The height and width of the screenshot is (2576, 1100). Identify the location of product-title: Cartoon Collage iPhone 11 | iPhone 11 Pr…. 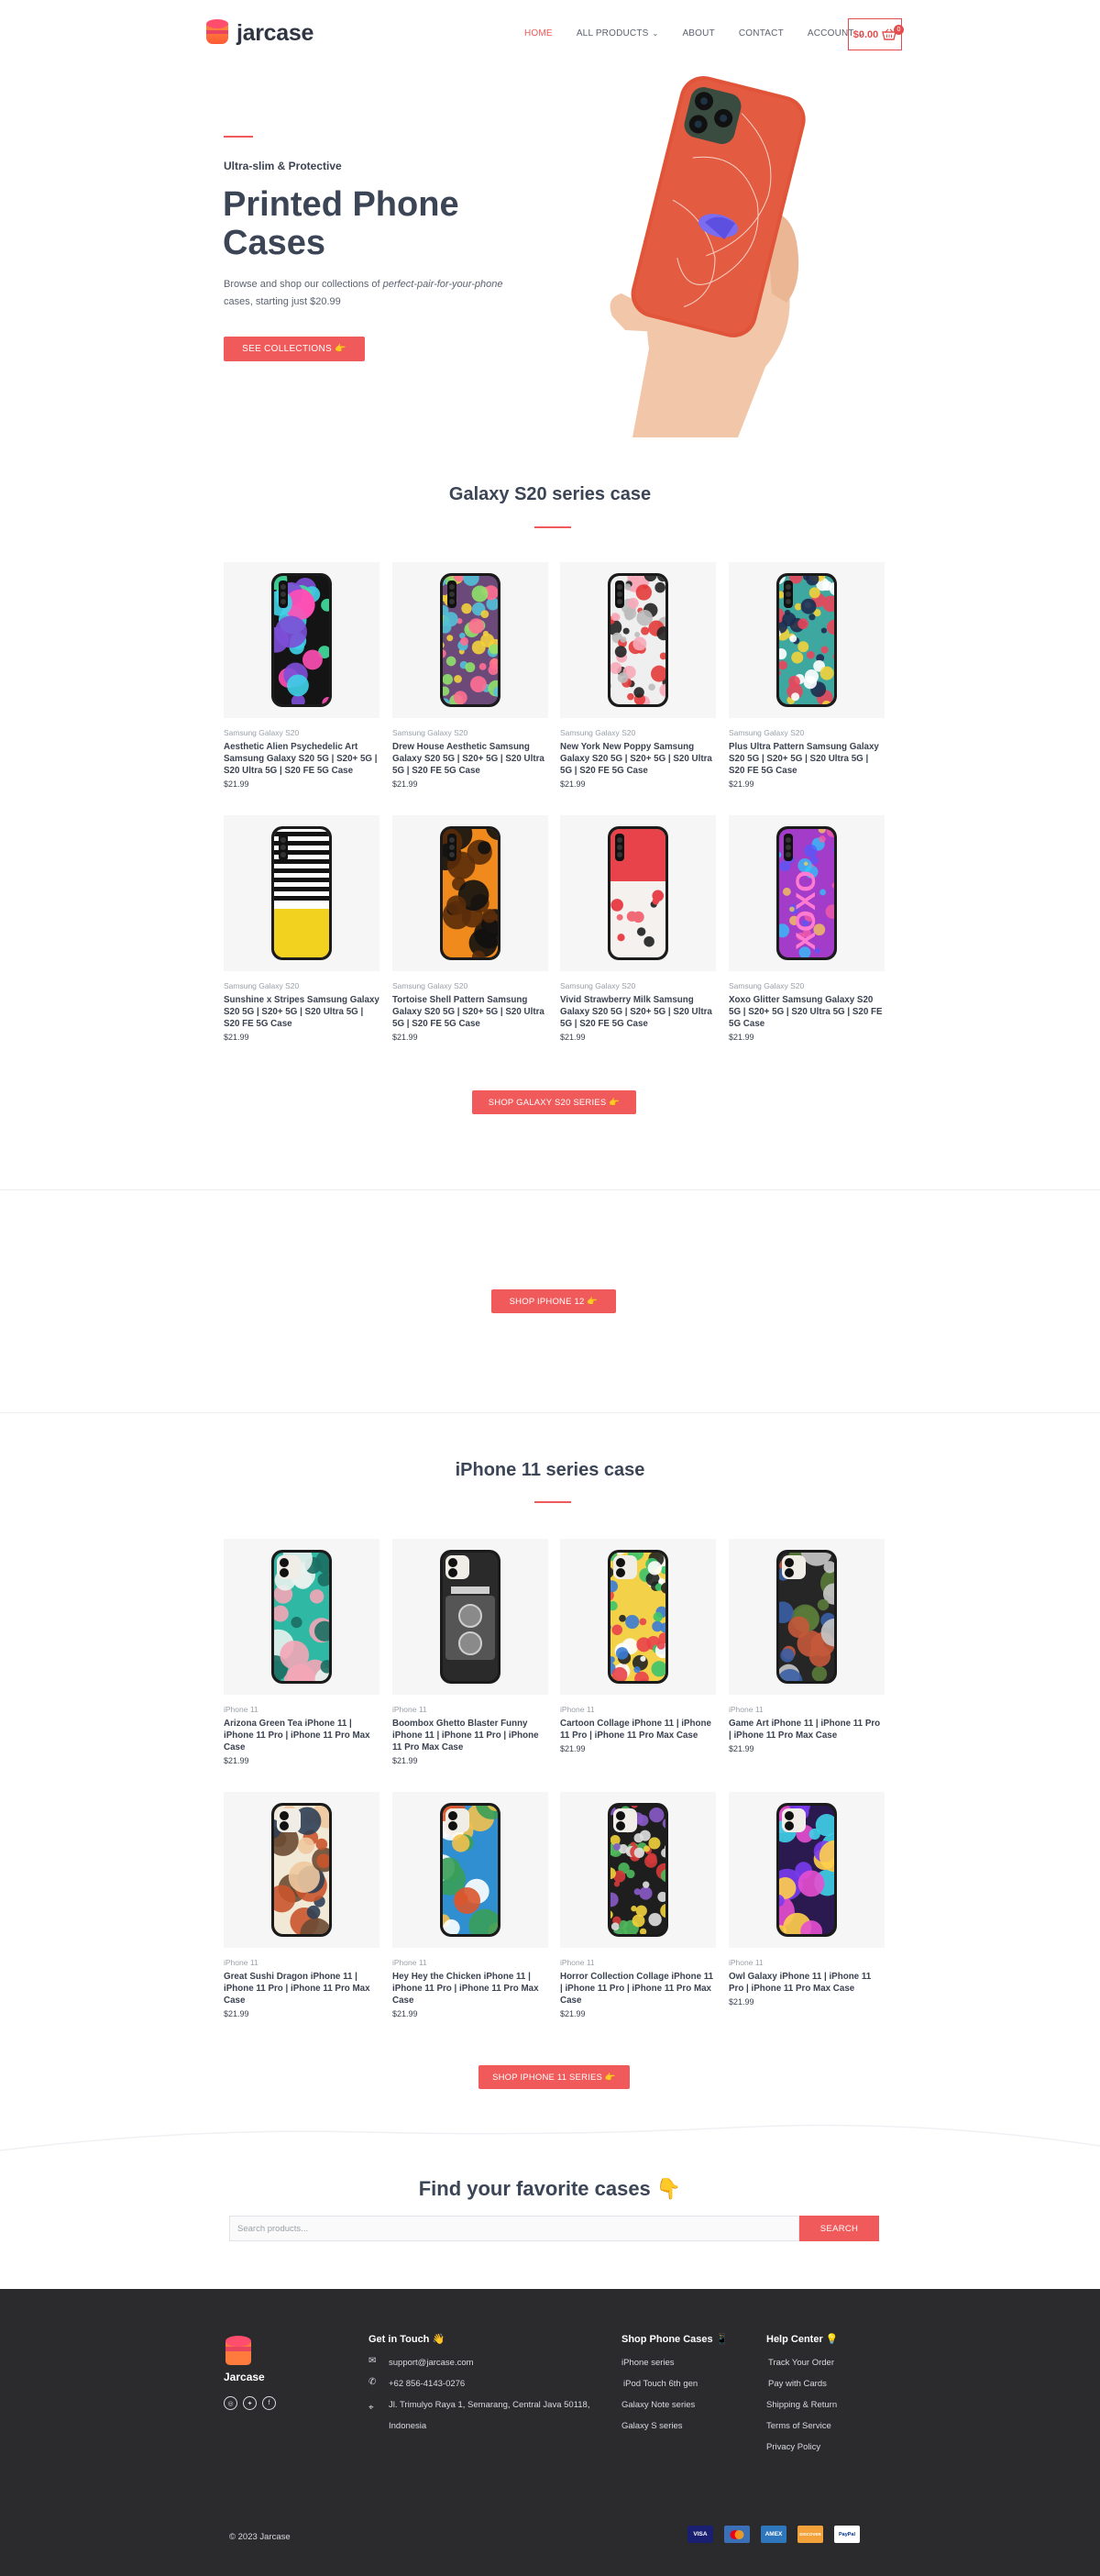
(638, 1729).